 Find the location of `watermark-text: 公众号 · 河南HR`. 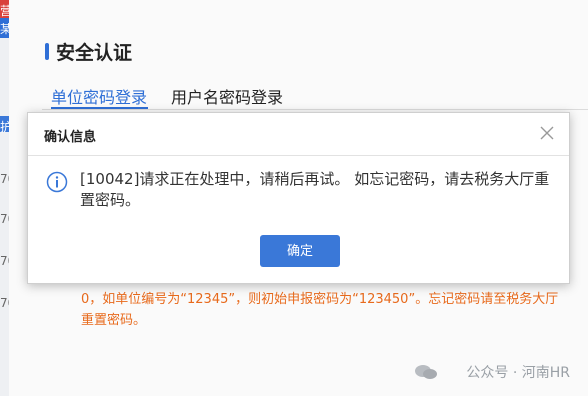

watermark-text: 公众号 · 河南HR is located at coordinates (518, 373).